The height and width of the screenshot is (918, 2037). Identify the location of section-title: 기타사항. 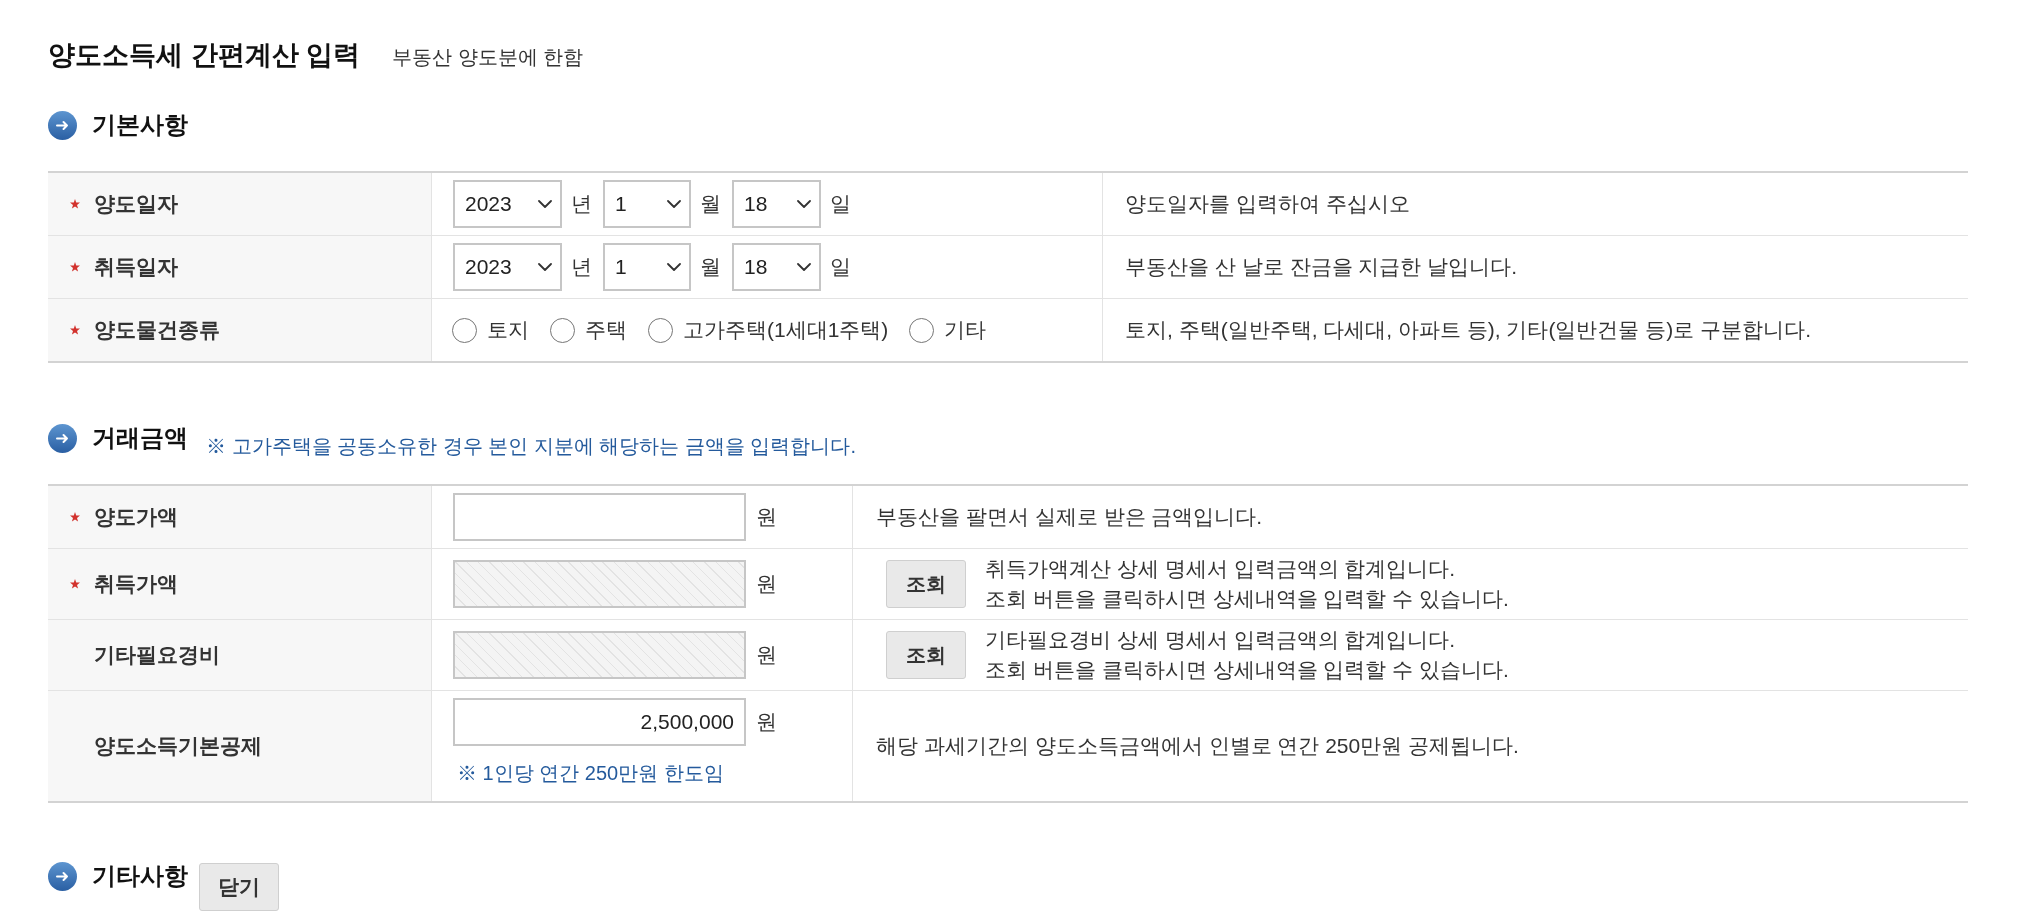
(140, 876).